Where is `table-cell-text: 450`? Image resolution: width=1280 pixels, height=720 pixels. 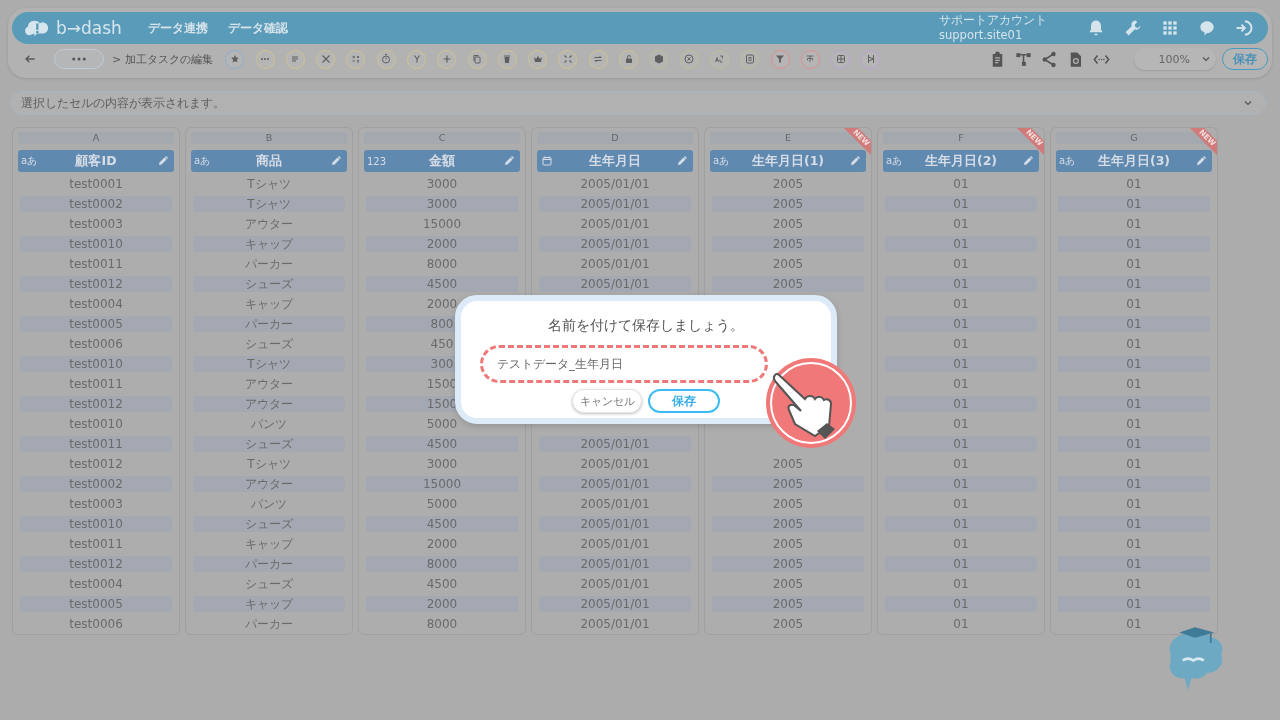
table-cell-text: 450 is located at coordinates (442, 344).